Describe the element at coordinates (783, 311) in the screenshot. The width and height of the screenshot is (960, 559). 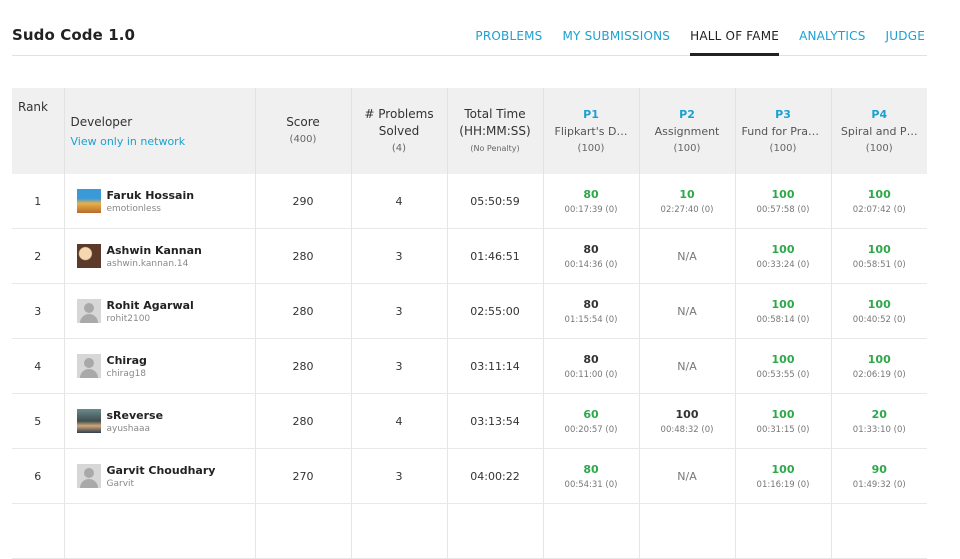
I see `problem-cell: 100 00:58:14 (0)` at that location.